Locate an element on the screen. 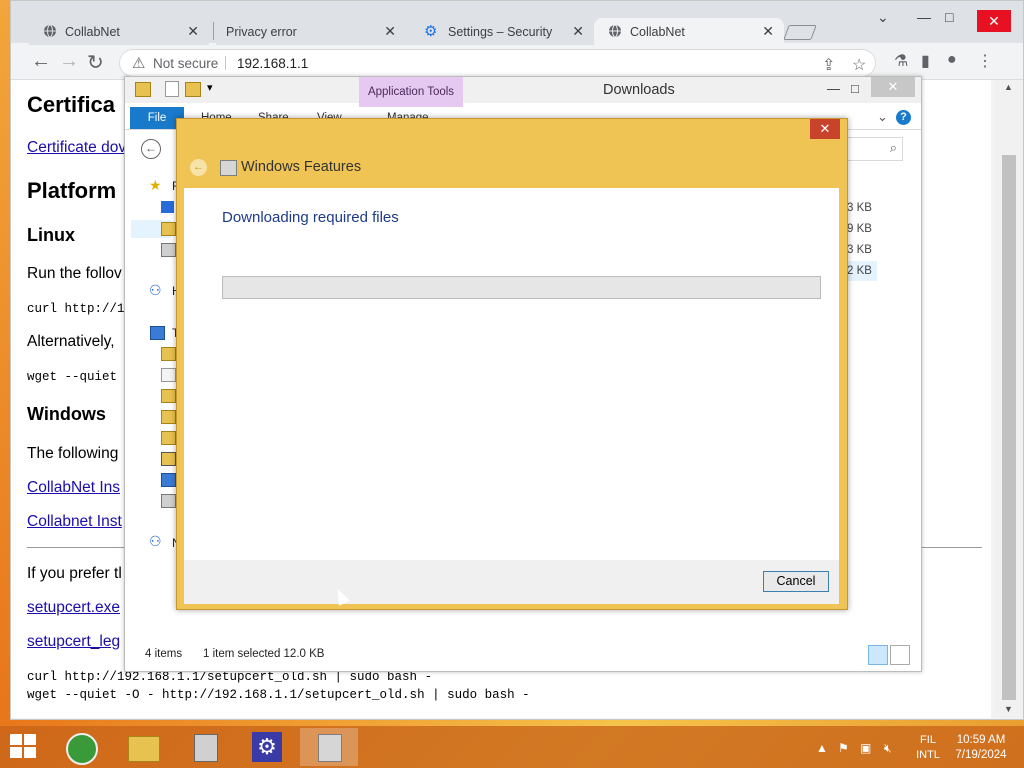 This screenshot has height=768, width=1024. downloads-icon is located at coordinates (168, 396).